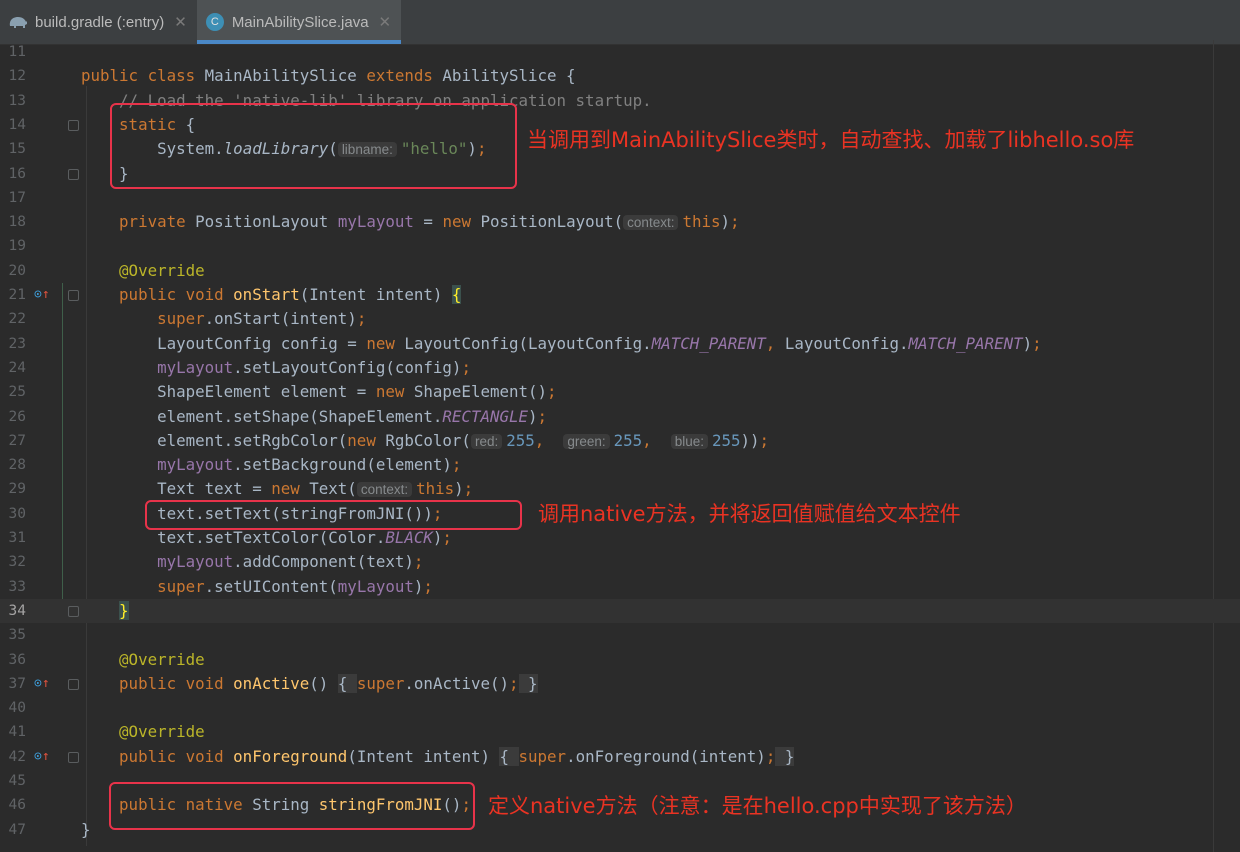 This screenshot has height=852, width=1240. What do you see at coordinates (215, 22) in the screenshot?
I see `java-class-icon: C` at bounding box center [215, 22].